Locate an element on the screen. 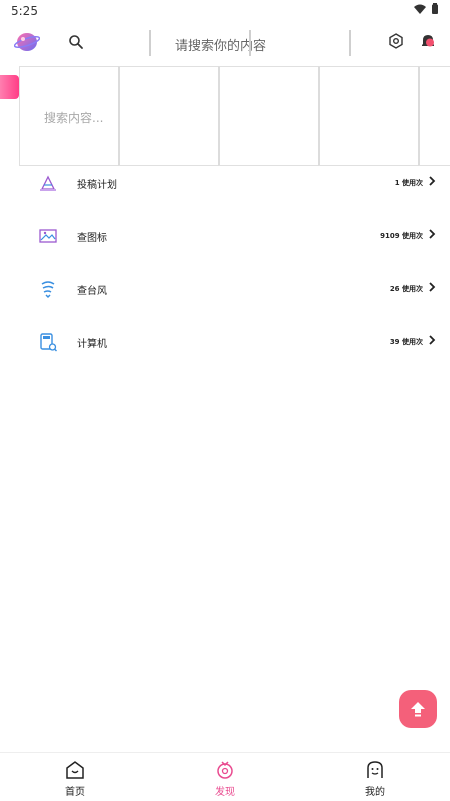  tool-name: 查图标 is located at coordinates (92, 238).